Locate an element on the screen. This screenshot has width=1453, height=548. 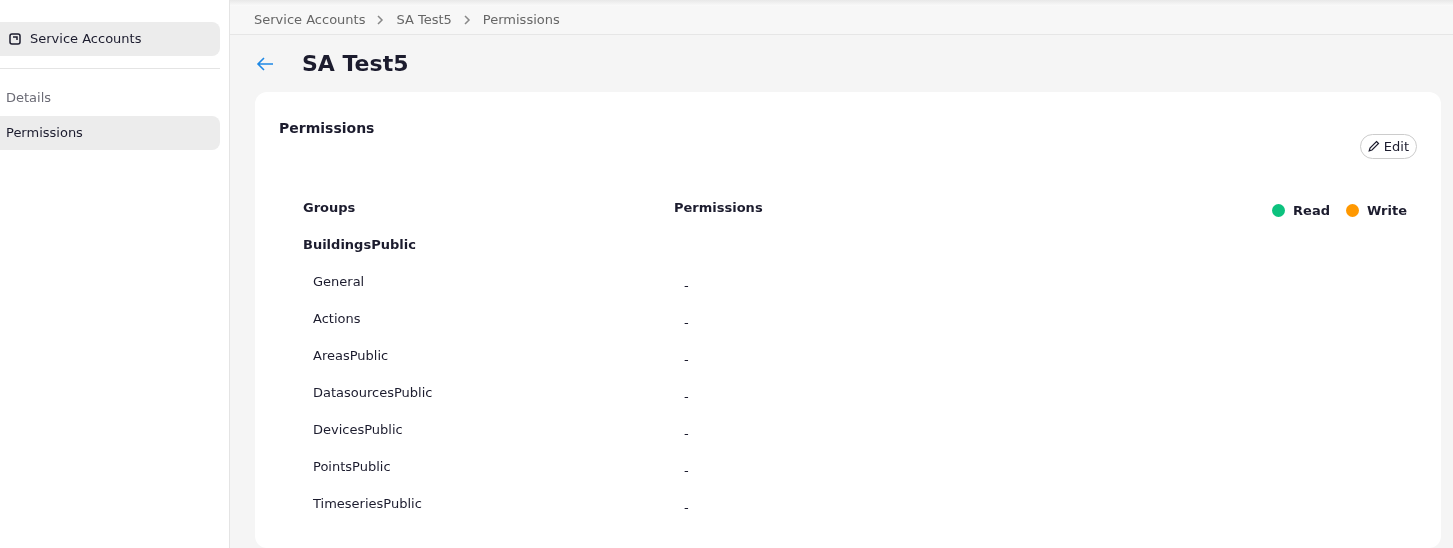
edit-button: Edit is located at coordinates (1388, 146).